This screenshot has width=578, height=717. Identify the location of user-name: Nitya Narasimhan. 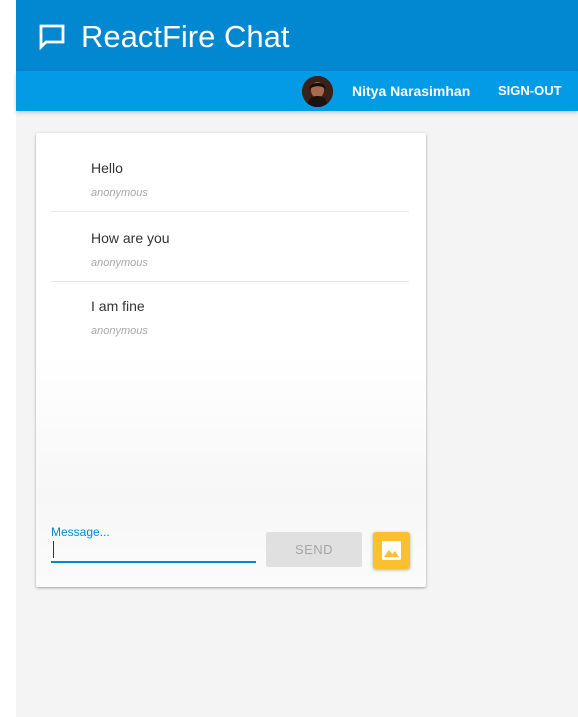
(411, 91).